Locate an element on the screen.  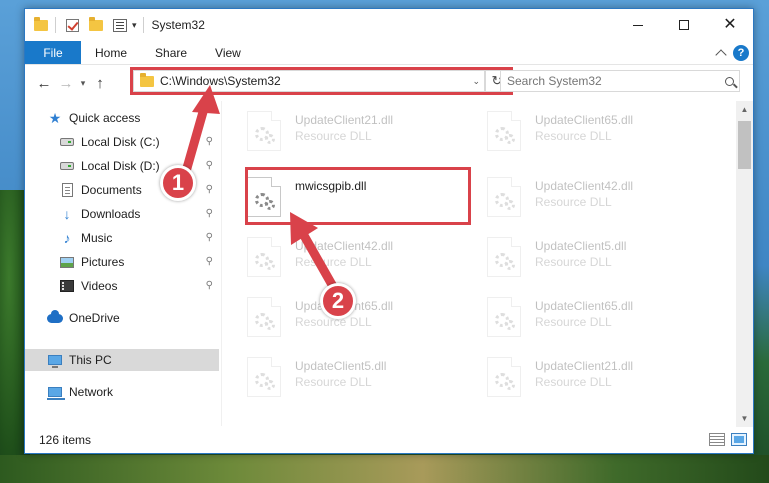
sidebar-item-label: Local Disk (C:) is located at coordinates (120, 142).